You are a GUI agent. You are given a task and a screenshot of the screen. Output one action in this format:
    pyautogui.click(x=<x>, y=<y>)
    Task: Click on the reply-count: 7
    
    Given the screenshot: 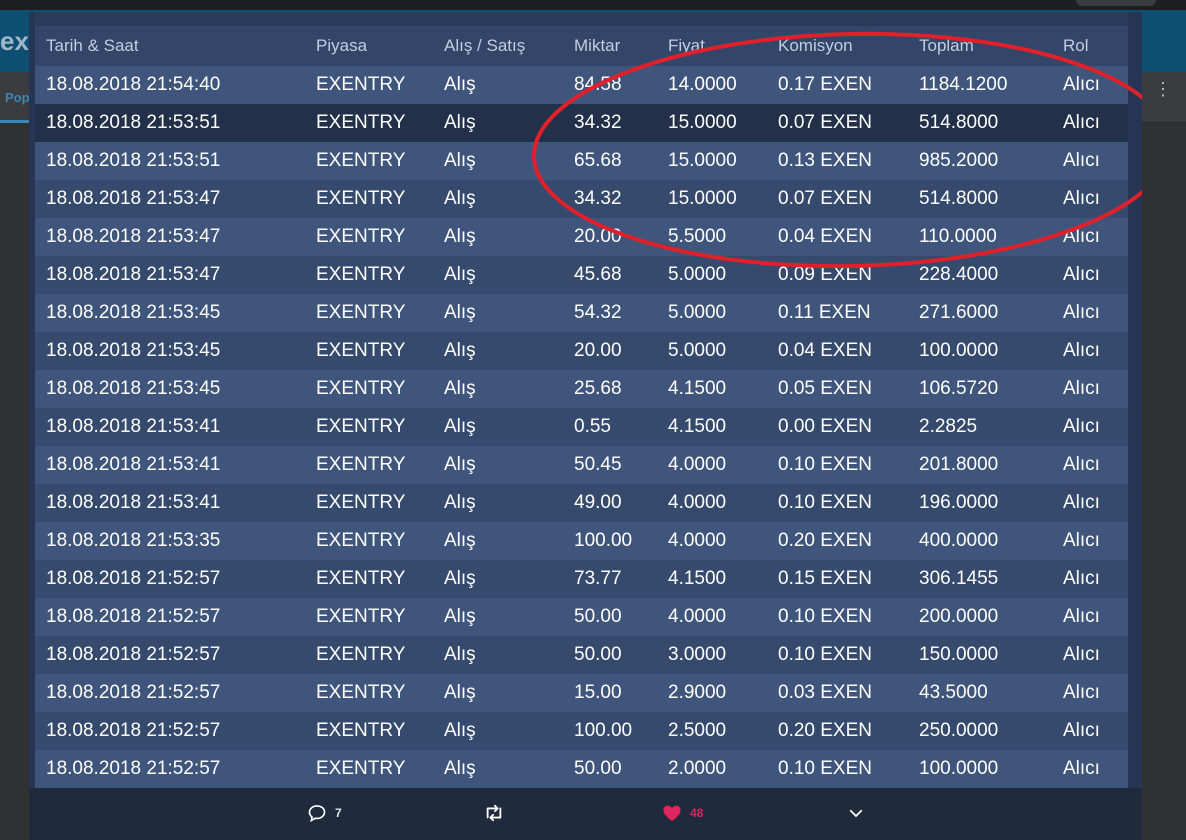 What is the action you would take?
    pyautogui.click(x=338, y=813)
    